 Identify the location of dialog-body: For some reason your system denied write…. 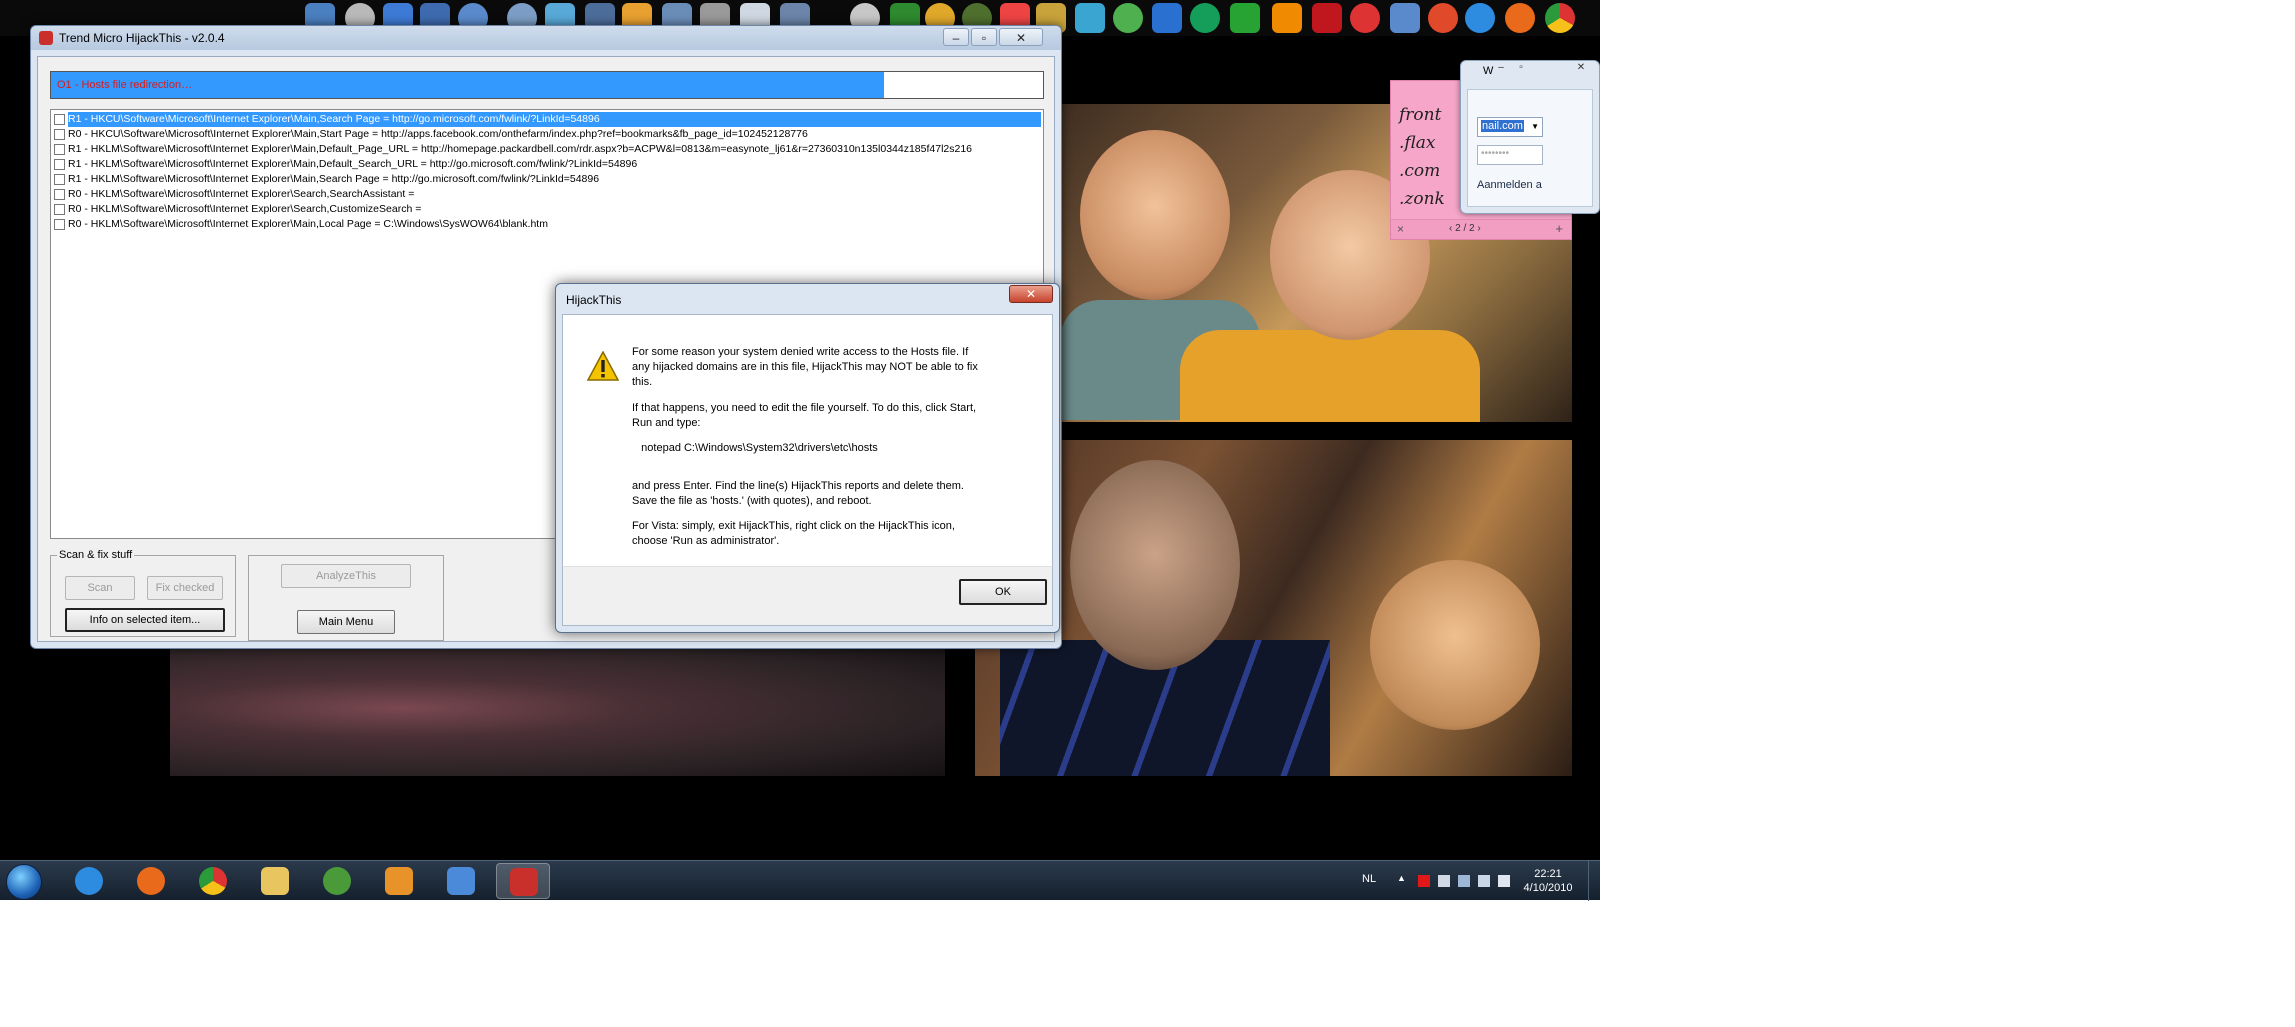
(807, 440).